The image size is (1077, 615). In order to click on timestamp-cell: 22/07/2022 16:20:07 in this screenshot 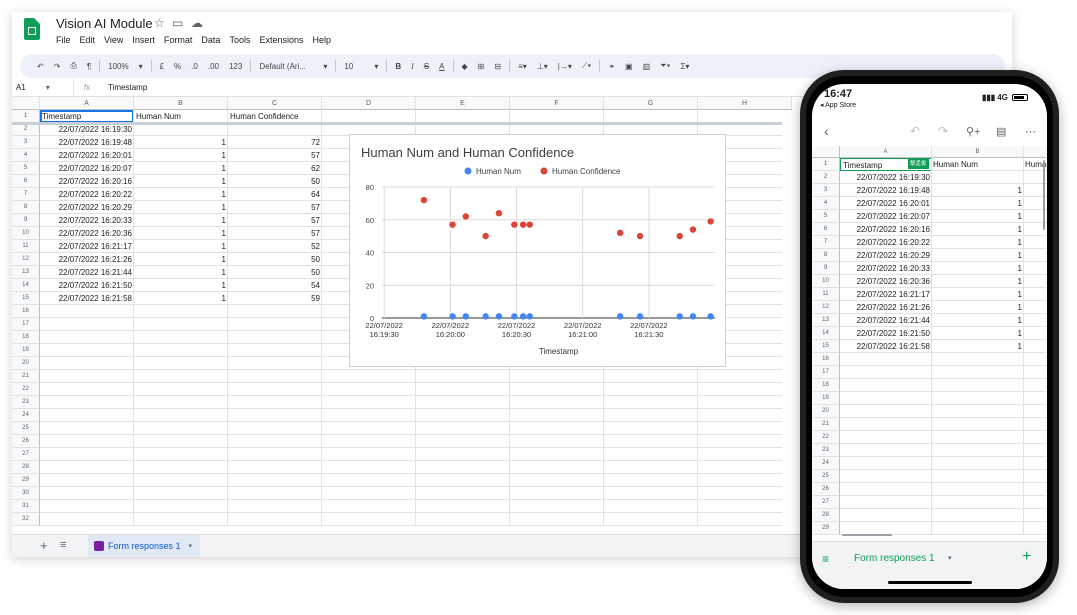, I will do `click(86, 168)`.